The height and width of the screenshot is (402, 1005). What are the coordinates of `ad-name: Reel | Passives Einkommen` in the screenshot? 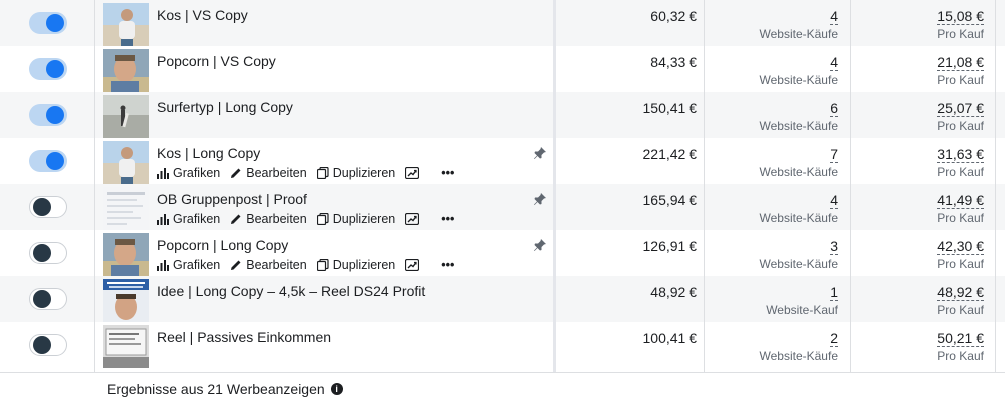 It's located at (244, 337).